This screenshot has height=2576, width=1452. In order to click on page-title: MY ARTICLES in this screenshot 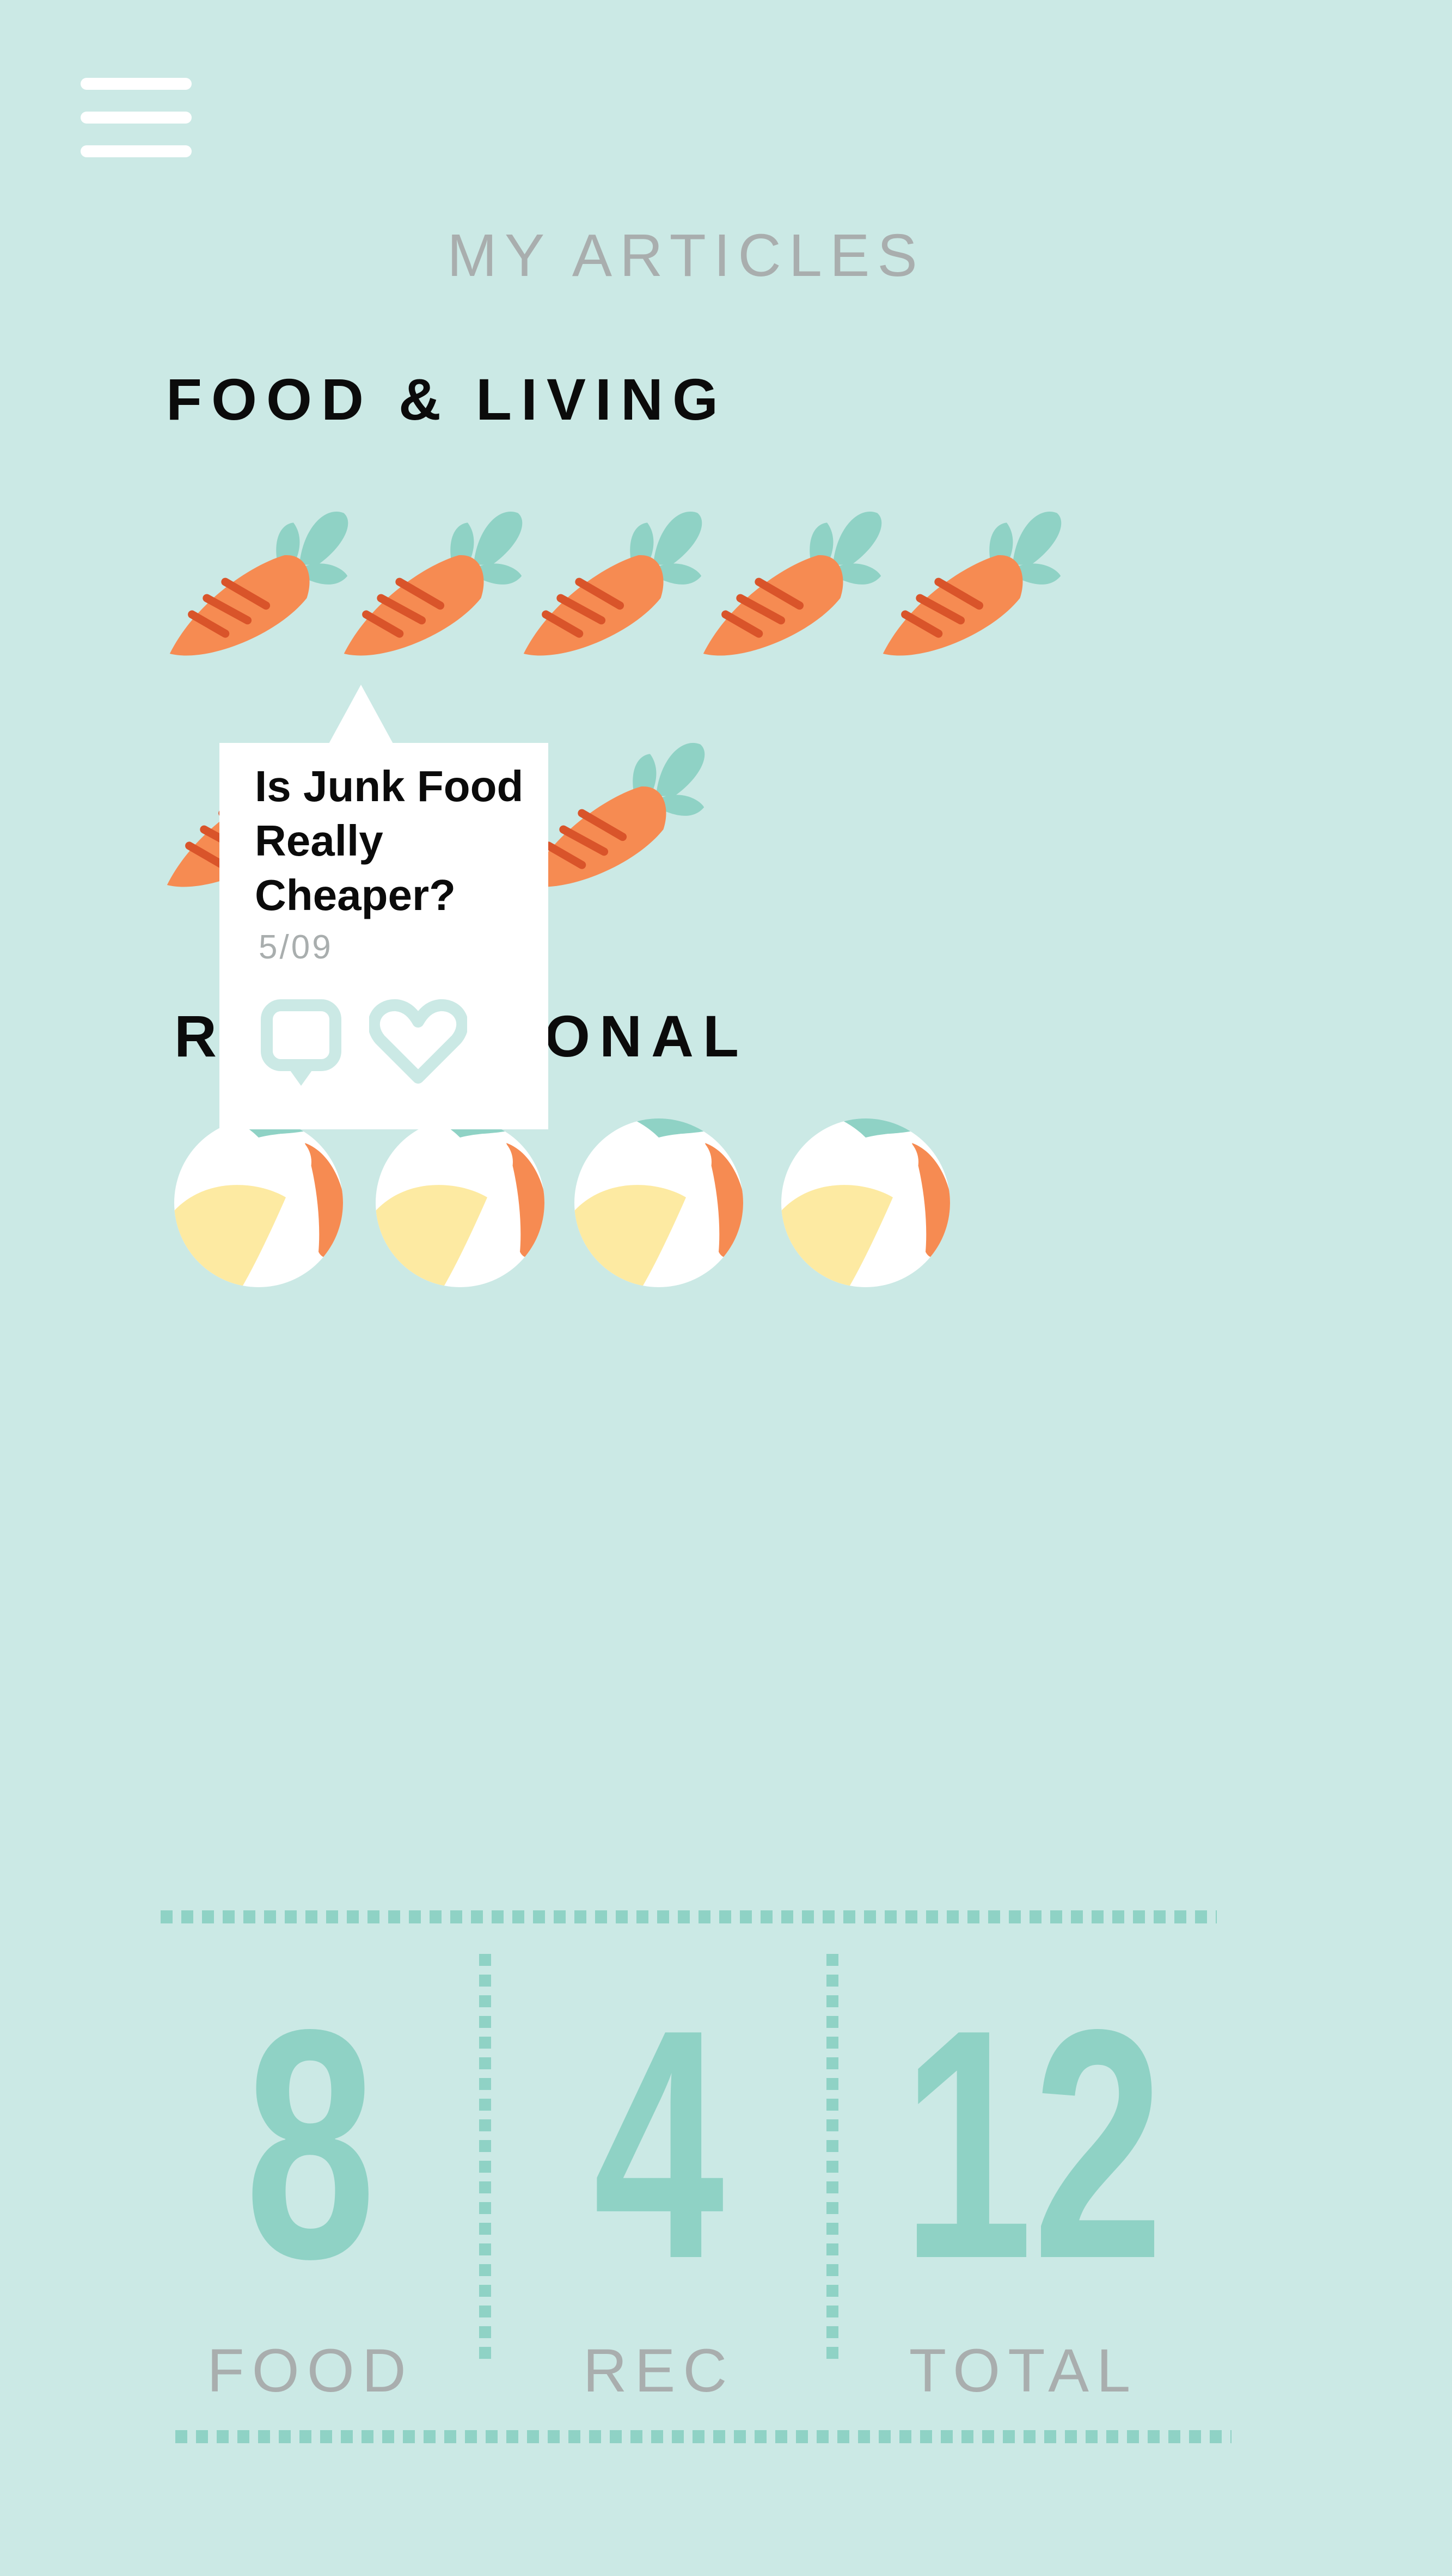, I will do `click(686, 255)`.